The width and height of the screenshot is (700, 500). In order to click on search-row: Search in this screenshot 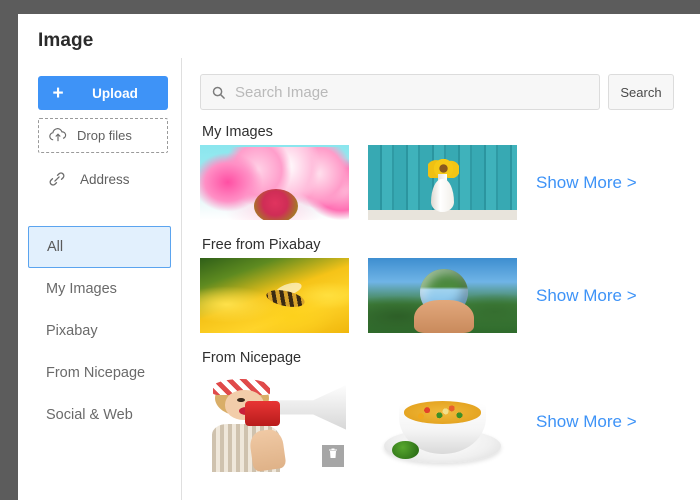, I will do `click(450, 92)`.